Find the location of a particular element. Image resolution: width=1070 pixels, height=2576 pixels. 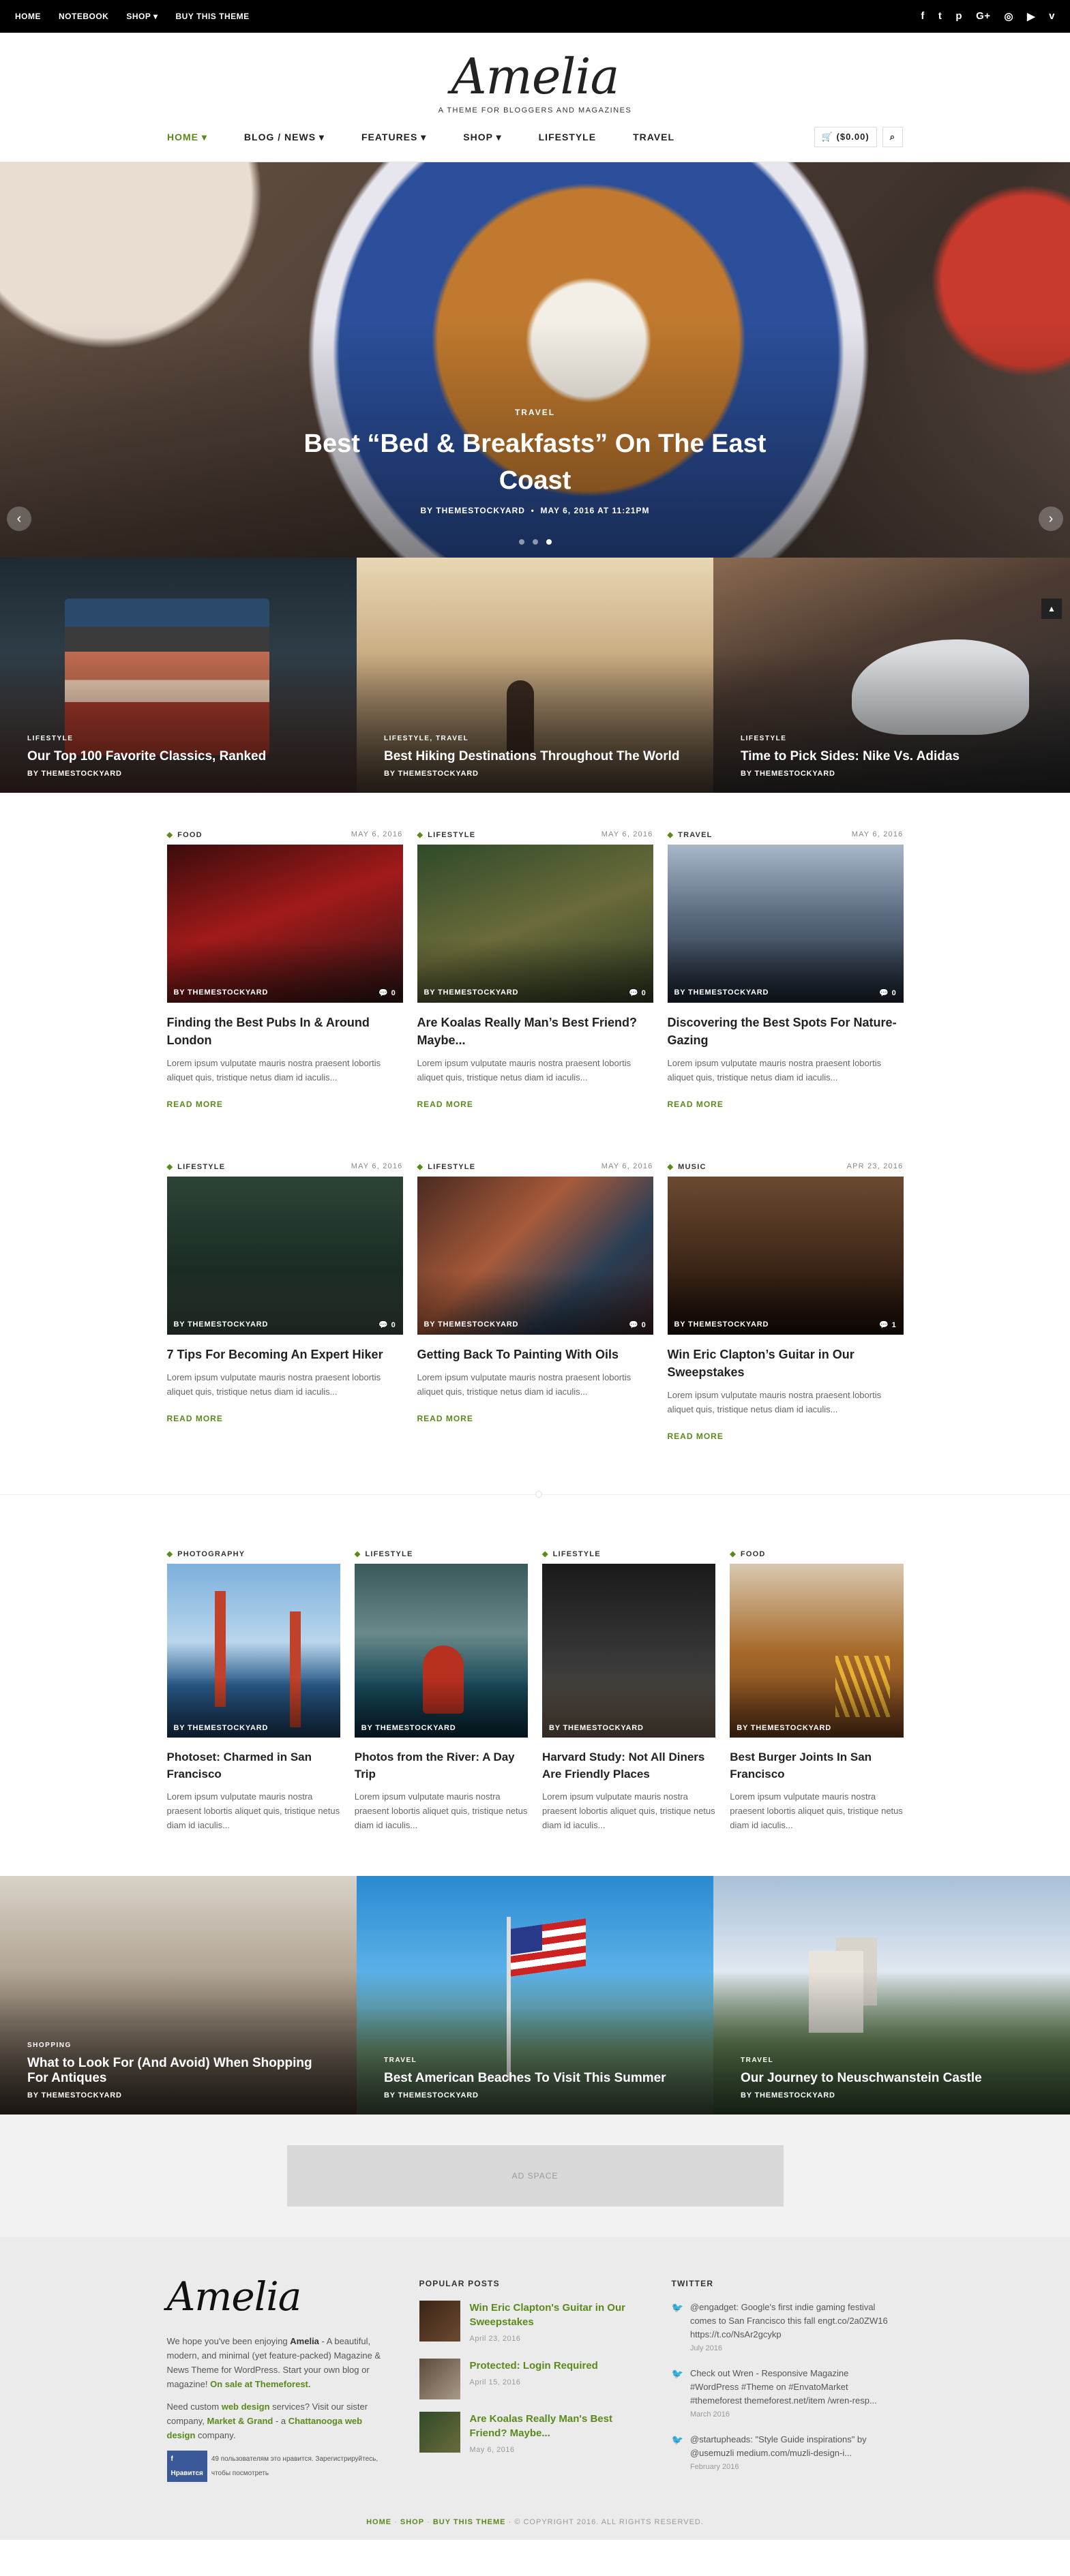

tile-title: Our Journey to Neuschwanstein Castle is located at coordinates (862, 2078).